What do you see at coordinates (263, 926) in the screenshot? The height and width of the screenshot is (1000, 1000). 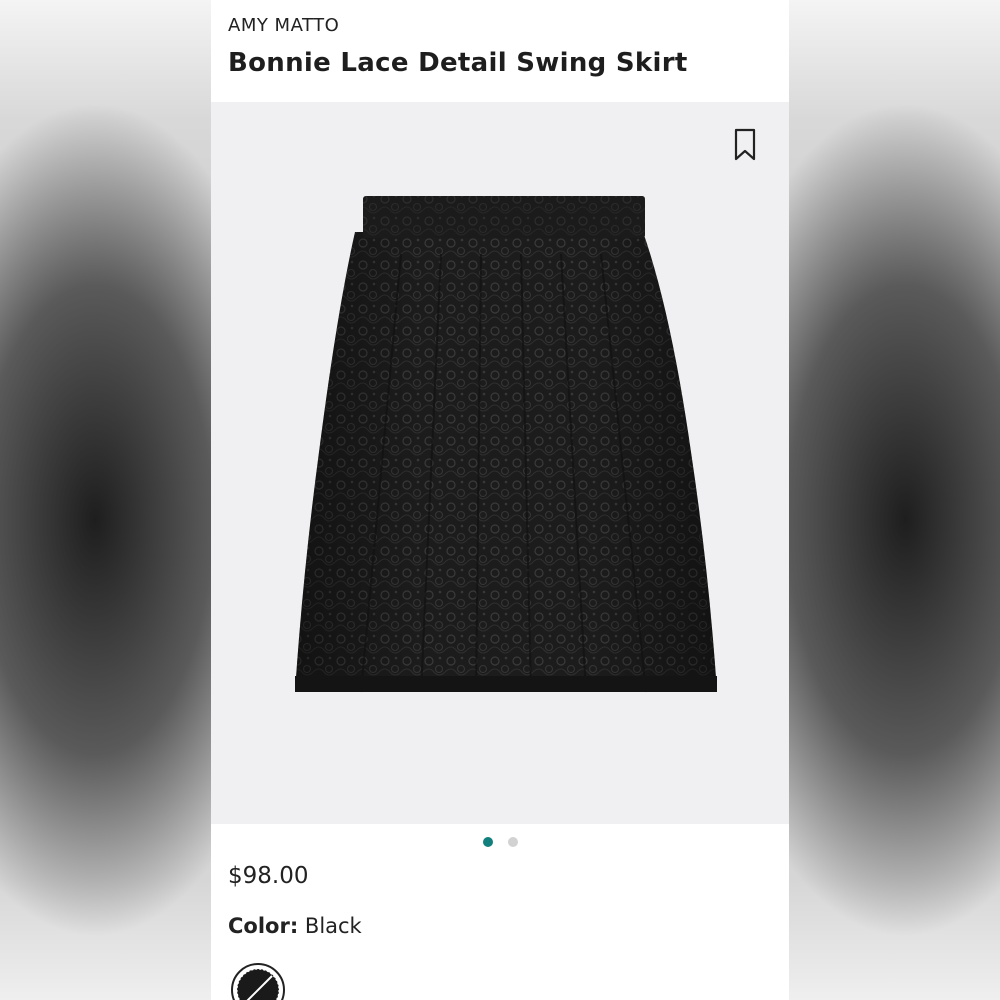 I see `color-label: Color:` at bounding box center [263, 926].